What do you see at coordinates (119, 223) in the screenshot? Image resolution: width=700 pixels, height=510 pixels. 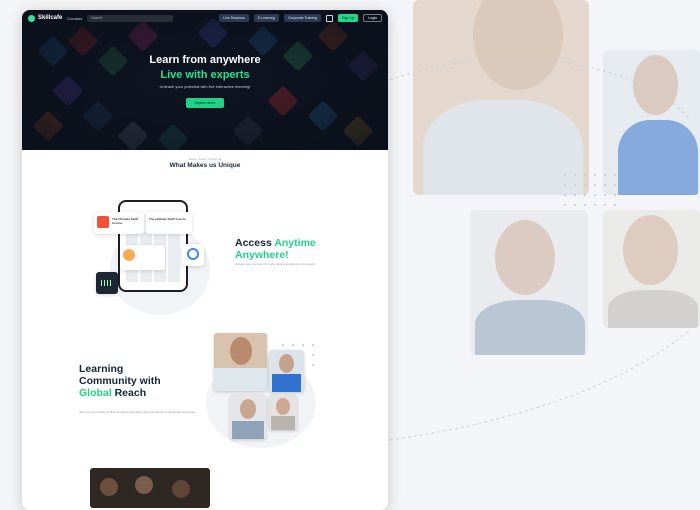 I see `course-card: The Ultimate Swift Course` at bounding box center [119, 223].